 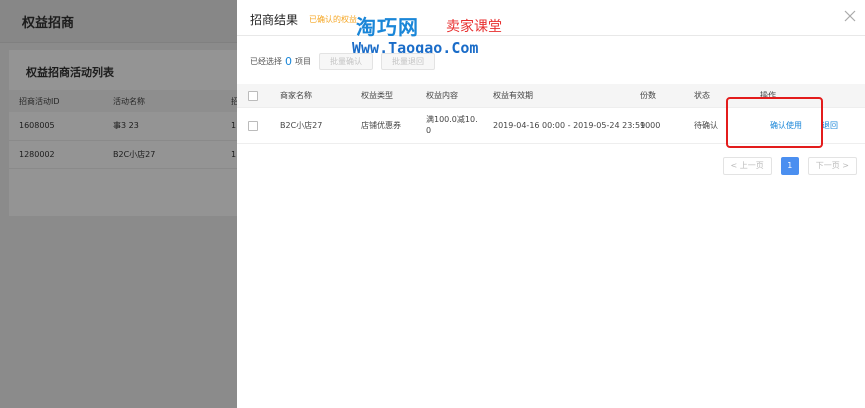 I want to click on pagination: < 上一页 1 下一页 >, so click(x=789, y=166).